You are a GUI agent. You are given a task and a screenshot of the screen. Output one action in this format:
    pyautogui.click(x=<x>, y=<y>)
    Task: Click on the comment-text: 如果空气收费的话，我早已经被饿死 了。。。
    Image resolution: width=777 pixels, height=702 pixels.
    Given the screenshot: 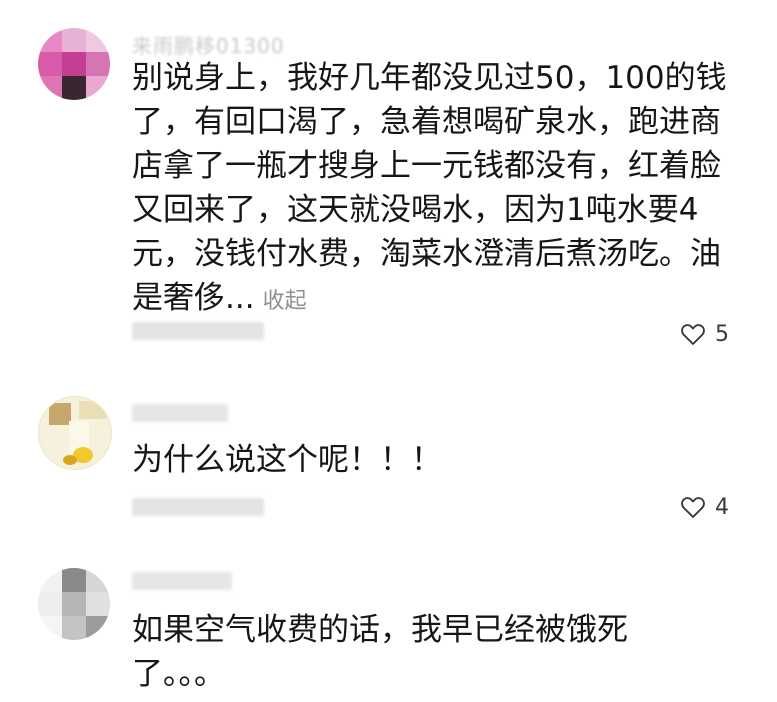 What is the action you would take?
    pyautogui.click(x=380, y=652)
    